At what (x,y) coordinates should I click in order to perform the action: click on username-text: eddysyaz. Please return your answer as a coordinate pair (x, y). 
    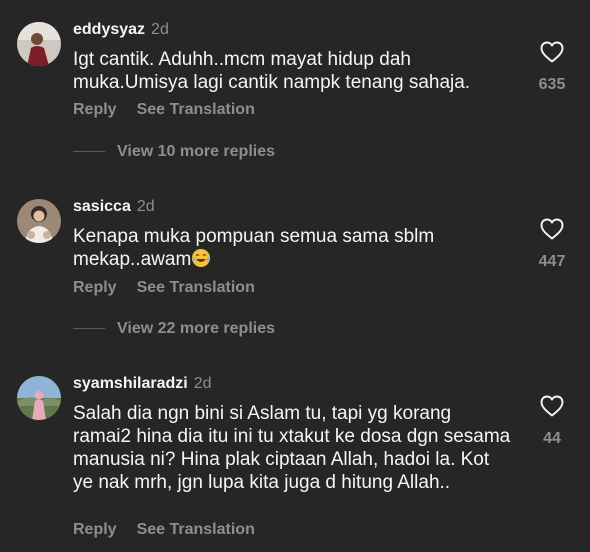
    Looking at the image, I should click on (109, 29).